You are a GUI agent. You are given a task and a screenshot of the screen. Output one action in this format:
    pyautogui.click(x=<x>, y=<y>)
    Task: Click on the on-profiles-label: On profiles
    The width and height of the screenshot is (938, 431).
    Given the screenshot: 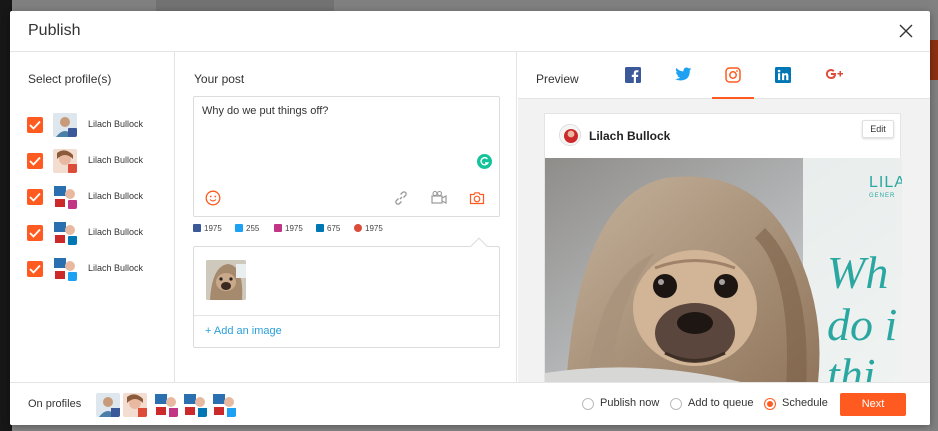 What is the action you would take?
    pyautogui.click(x=55, y=404)
    